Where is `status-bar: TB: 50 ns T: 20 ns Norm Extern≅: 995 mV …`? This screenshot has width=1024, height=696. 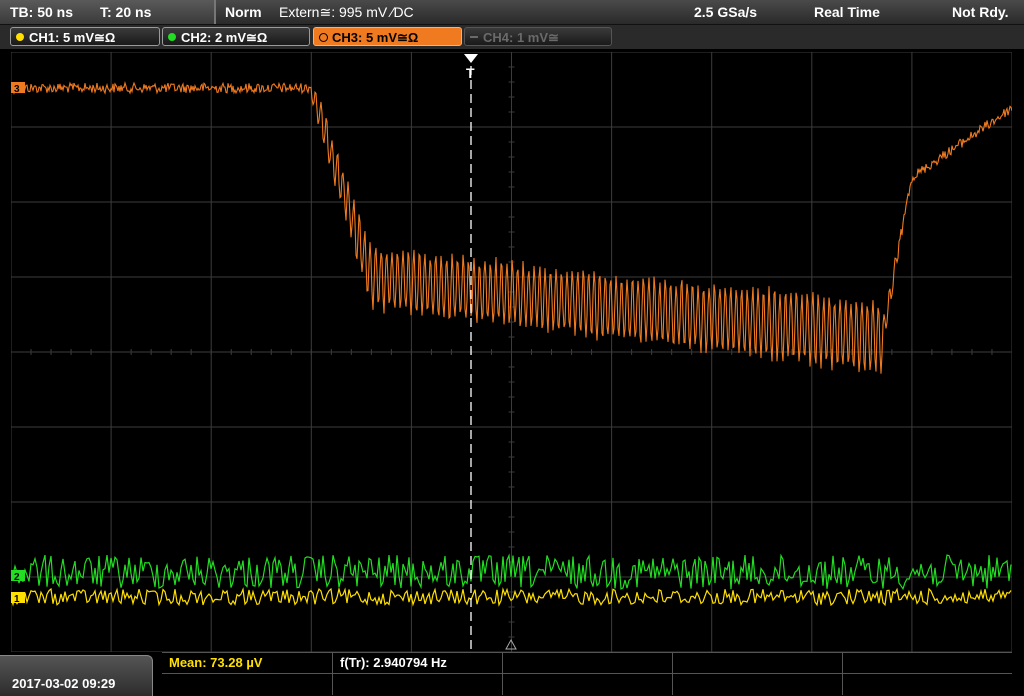 status-bar: TB: 50 ns T: 20 ns Norm Extern≅: 995 mV … is located at coordinates (512, 12).